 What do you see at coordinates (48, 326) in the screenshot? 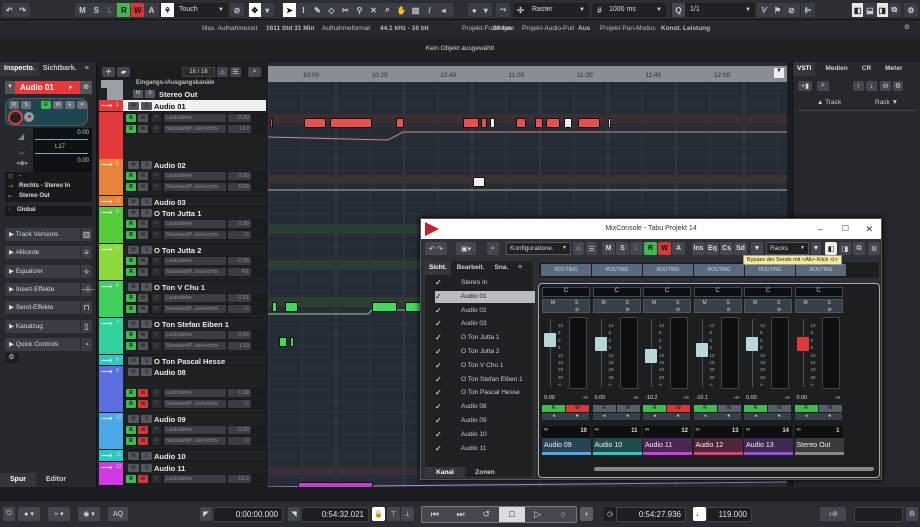
I see `section-channel-strip: ▶ Kanalzug ▯` at bounding box center [48, 326].